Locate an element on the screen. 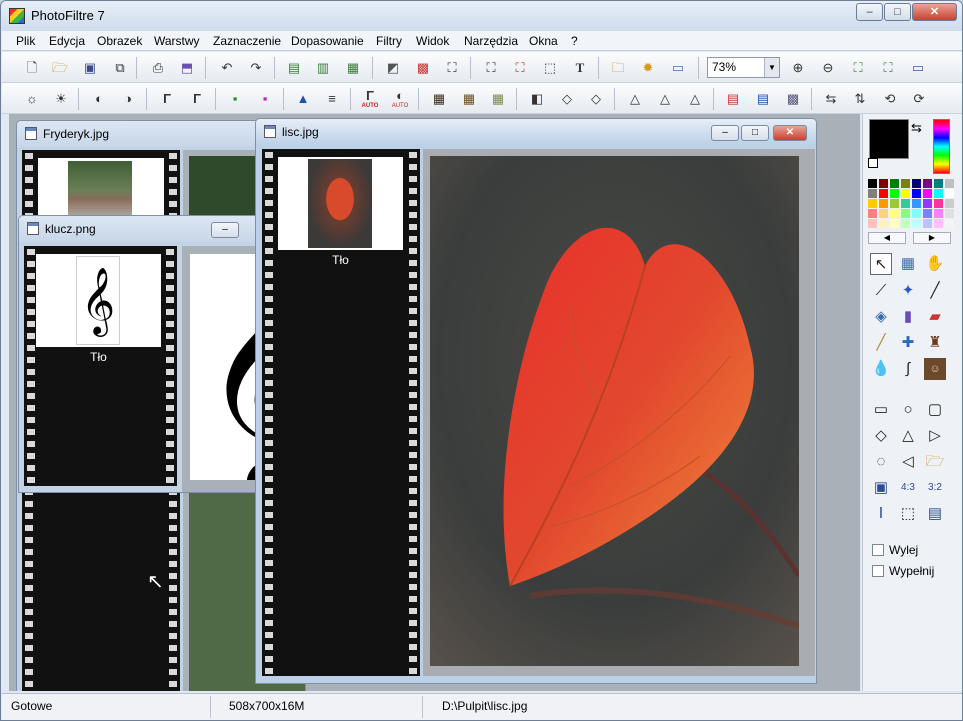 Image resolution: width=963 pixels, height=721 pixels. polygon-lasso-icon: ◁ is located at coordinates (908, 462).